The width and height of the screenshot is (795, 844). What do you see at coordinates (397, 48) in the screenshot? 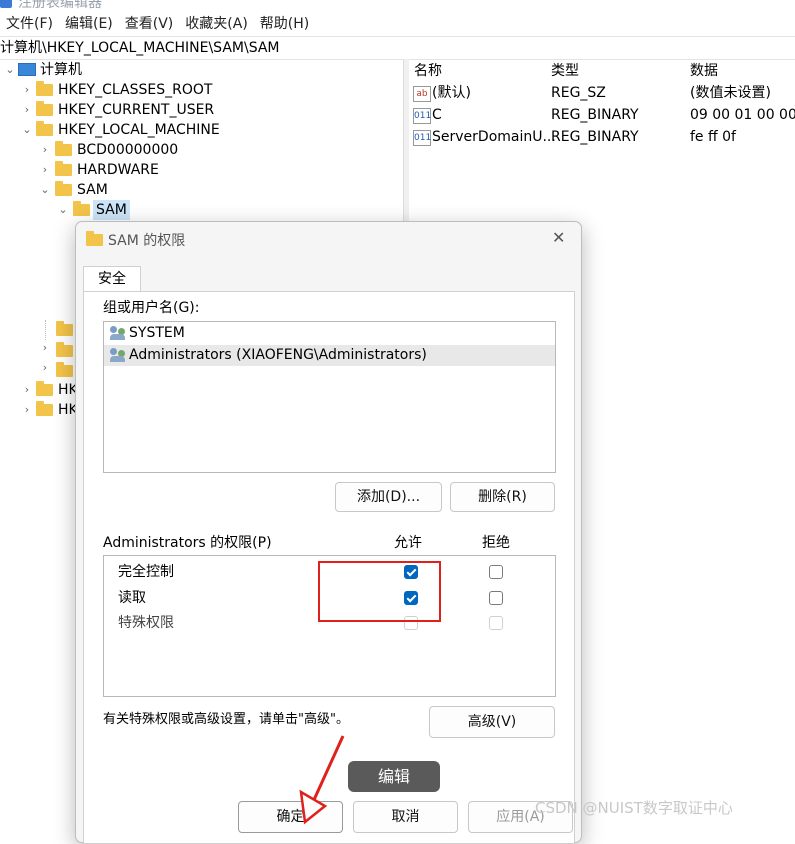
I see `address-bar: 计算机\HKEY_LOCAL_MACHINE\SAM\SAM` at bounding box center [397, 48].